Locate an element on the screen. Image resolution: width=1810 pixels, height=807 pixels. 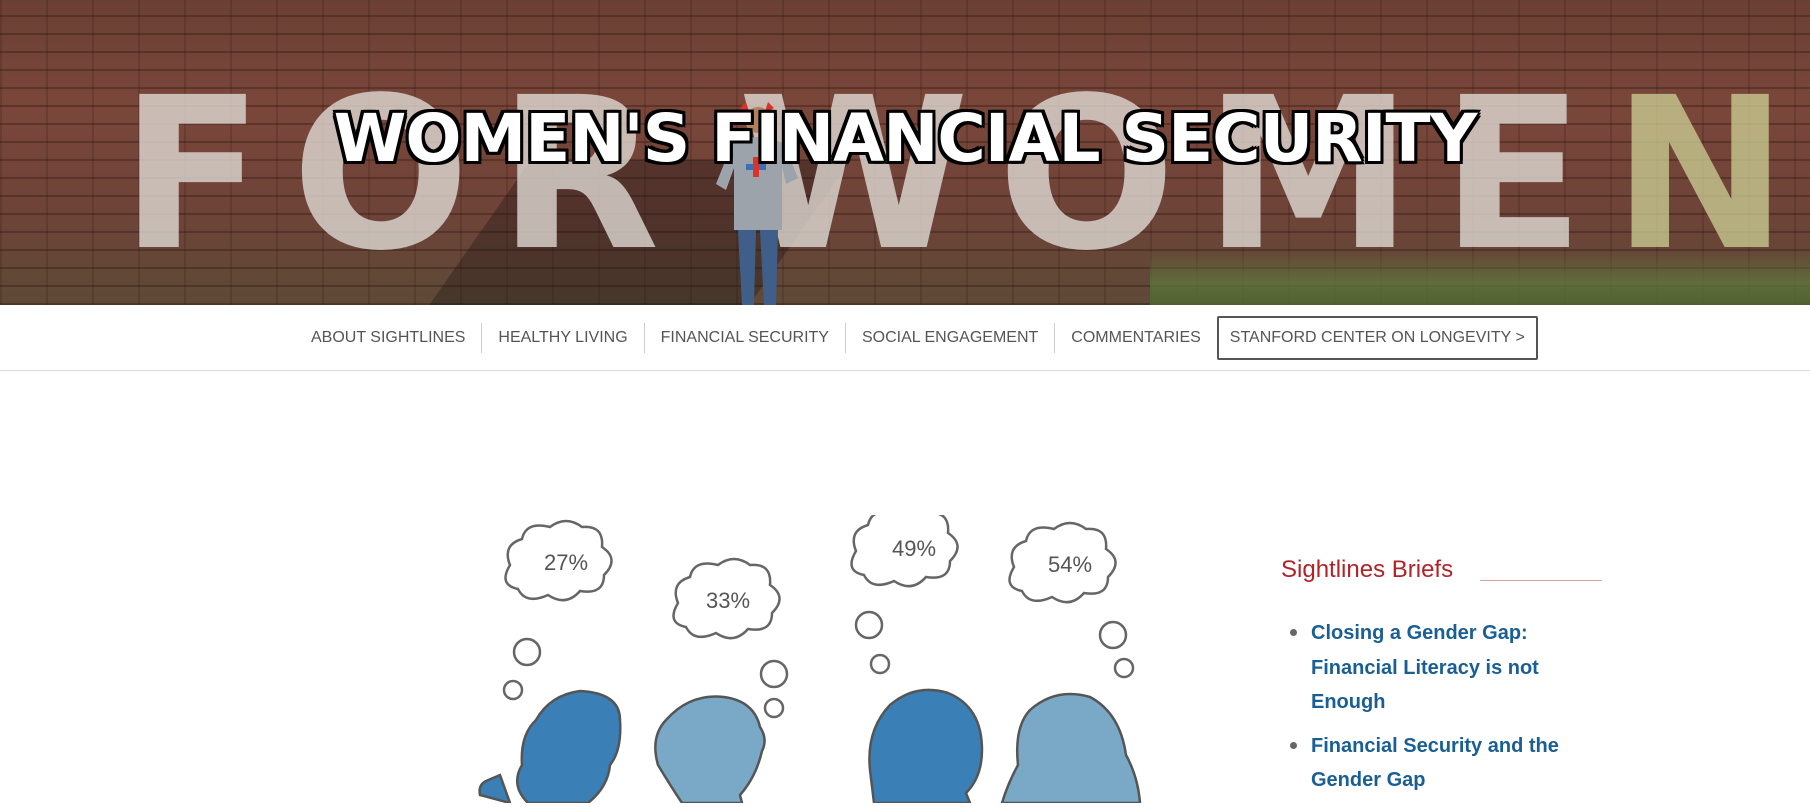
sidebar-heading: Sightlines Briefs is located at coordinates (1367, 569).